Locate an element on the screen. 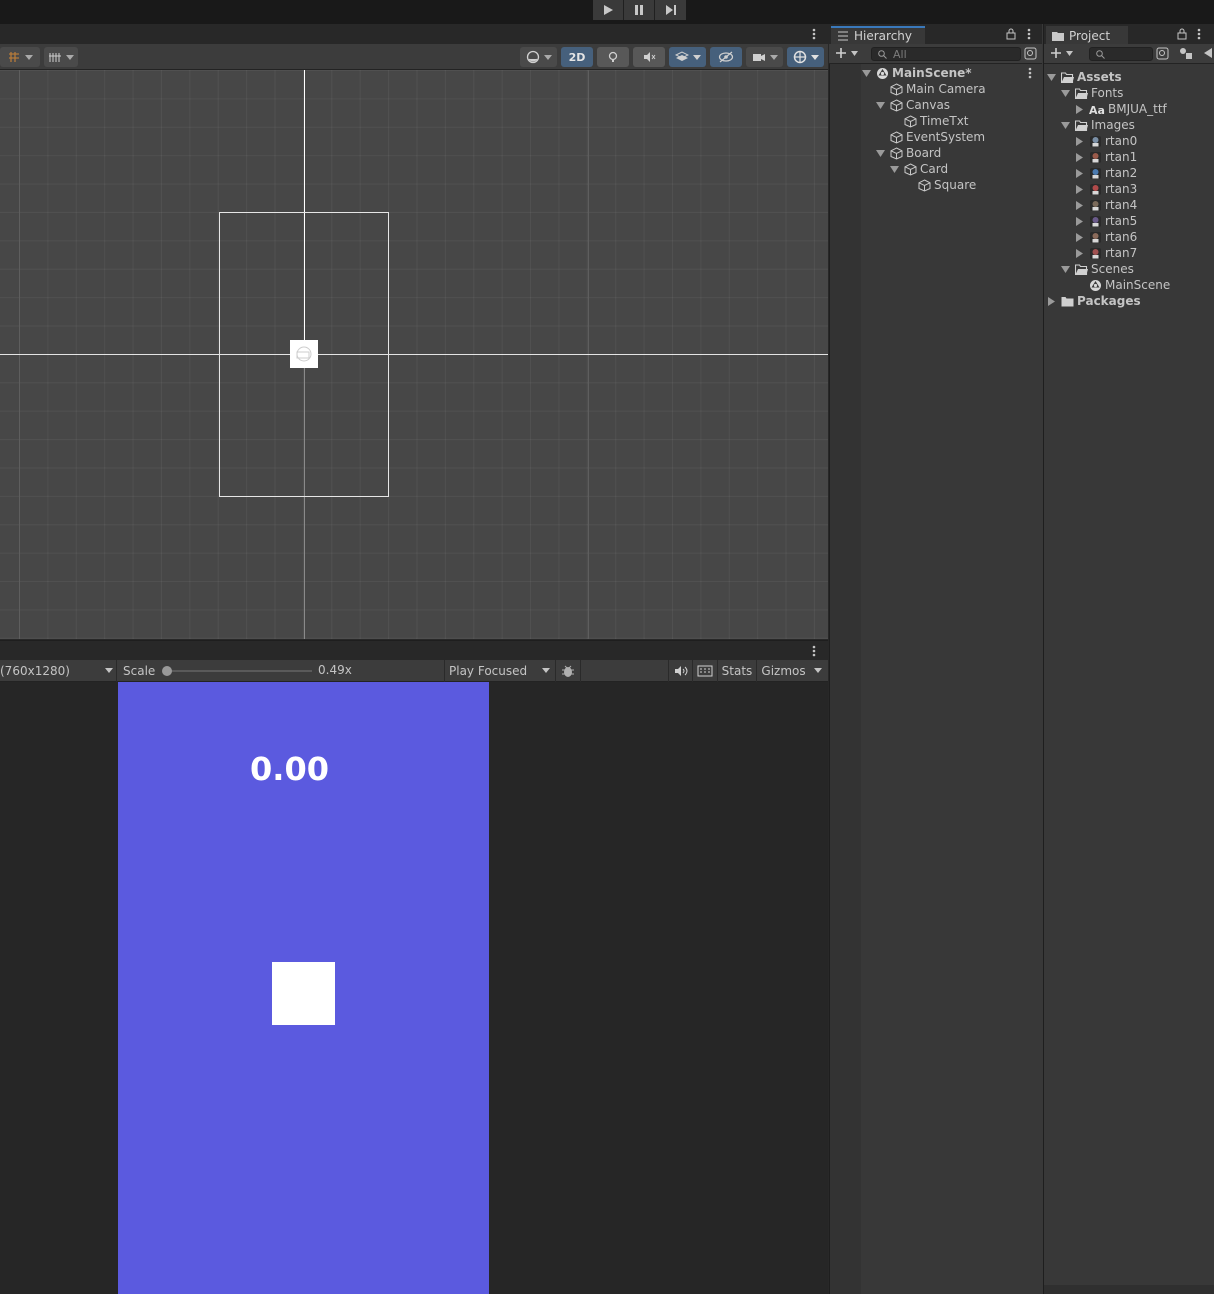 The height and width of the screenshot is (1294, 1214). scale-label: Scale is located at coordinates (139, 671).